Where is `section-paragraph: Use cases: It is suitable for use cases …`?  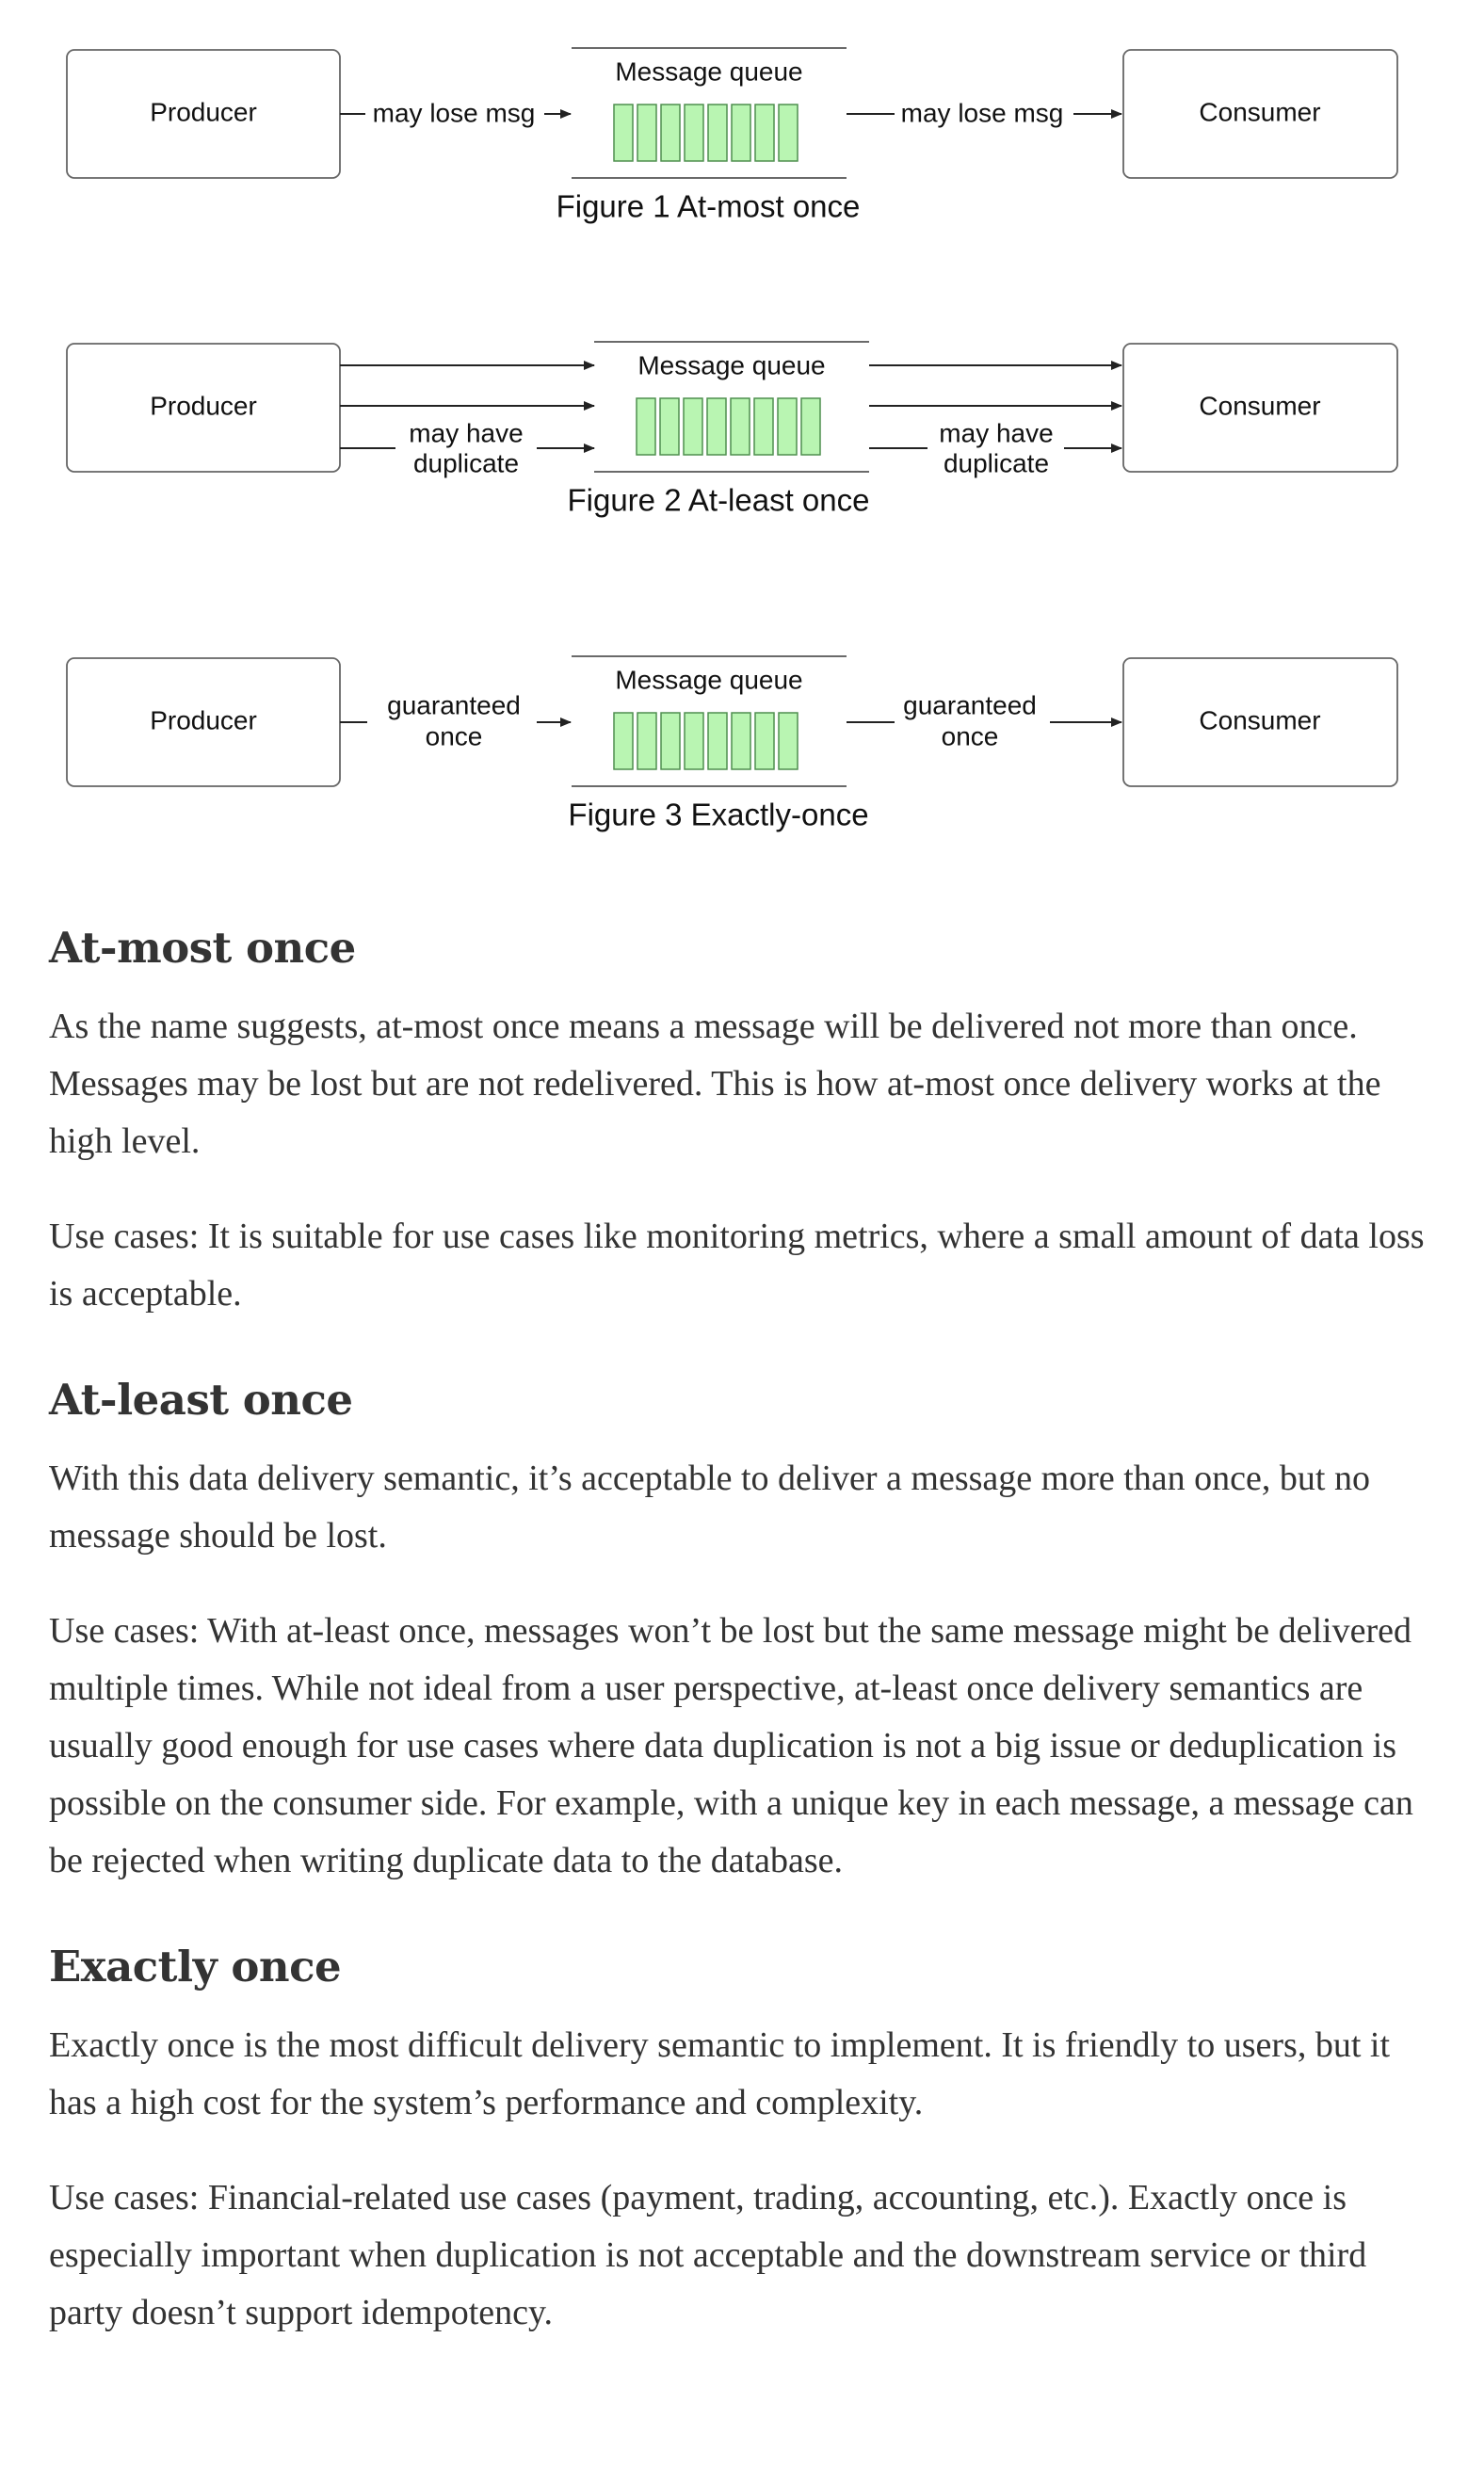 section-paragraph: Use cases: It is suitable for use cases … is located at coordinates (737, 1265).